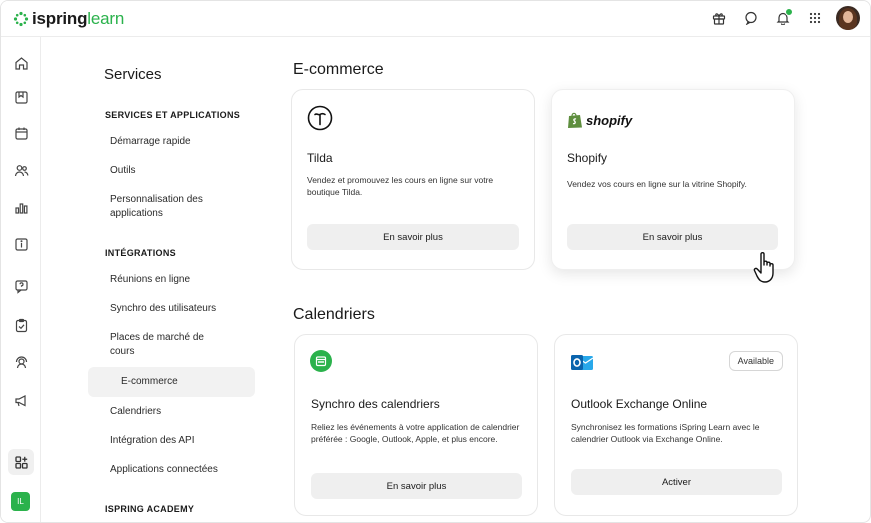 This screenshot has width=871, height=523. I want to click on shopify-bag-icon, so click(575, 120).